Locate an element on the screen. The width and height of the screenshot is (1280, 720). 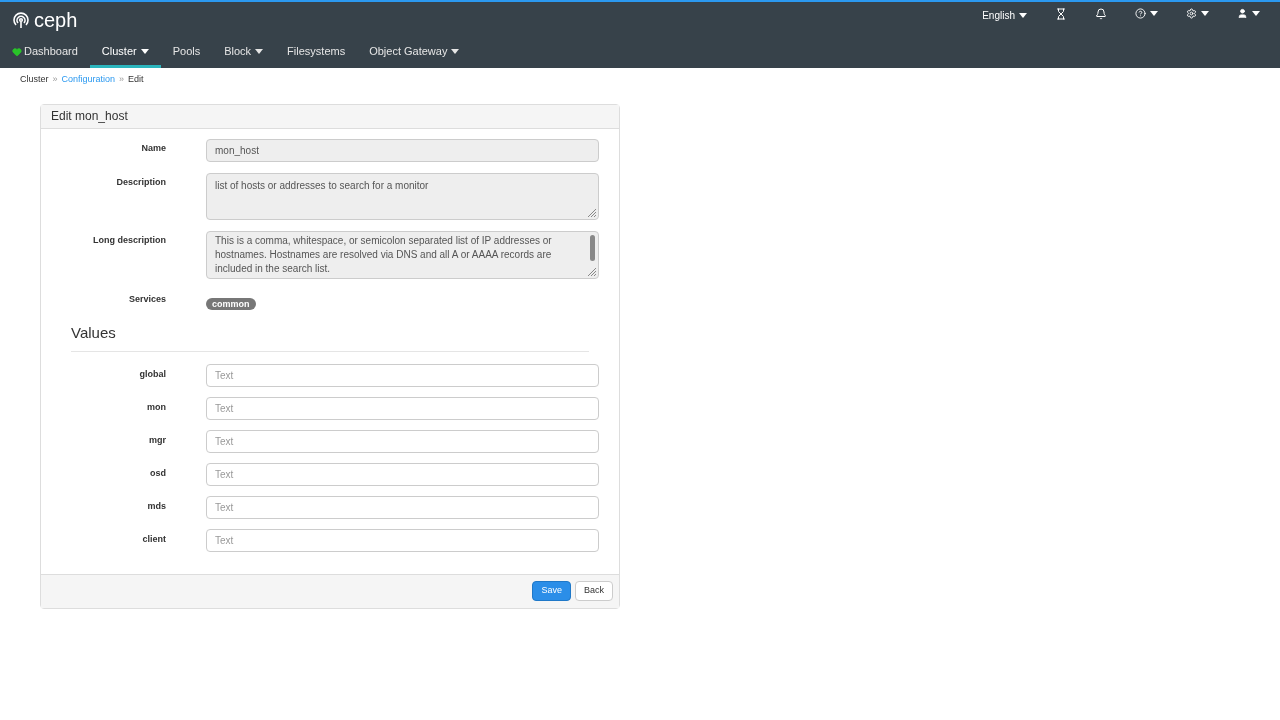
brand-name: ceph is located at coordinates (56, 20).